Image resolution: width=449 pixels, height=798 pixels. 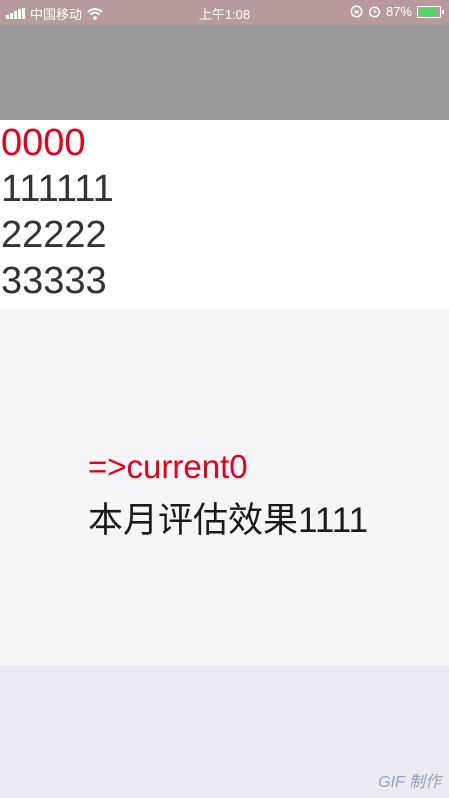 I want to click on list-item: 22222, so click(x=224, y=235).